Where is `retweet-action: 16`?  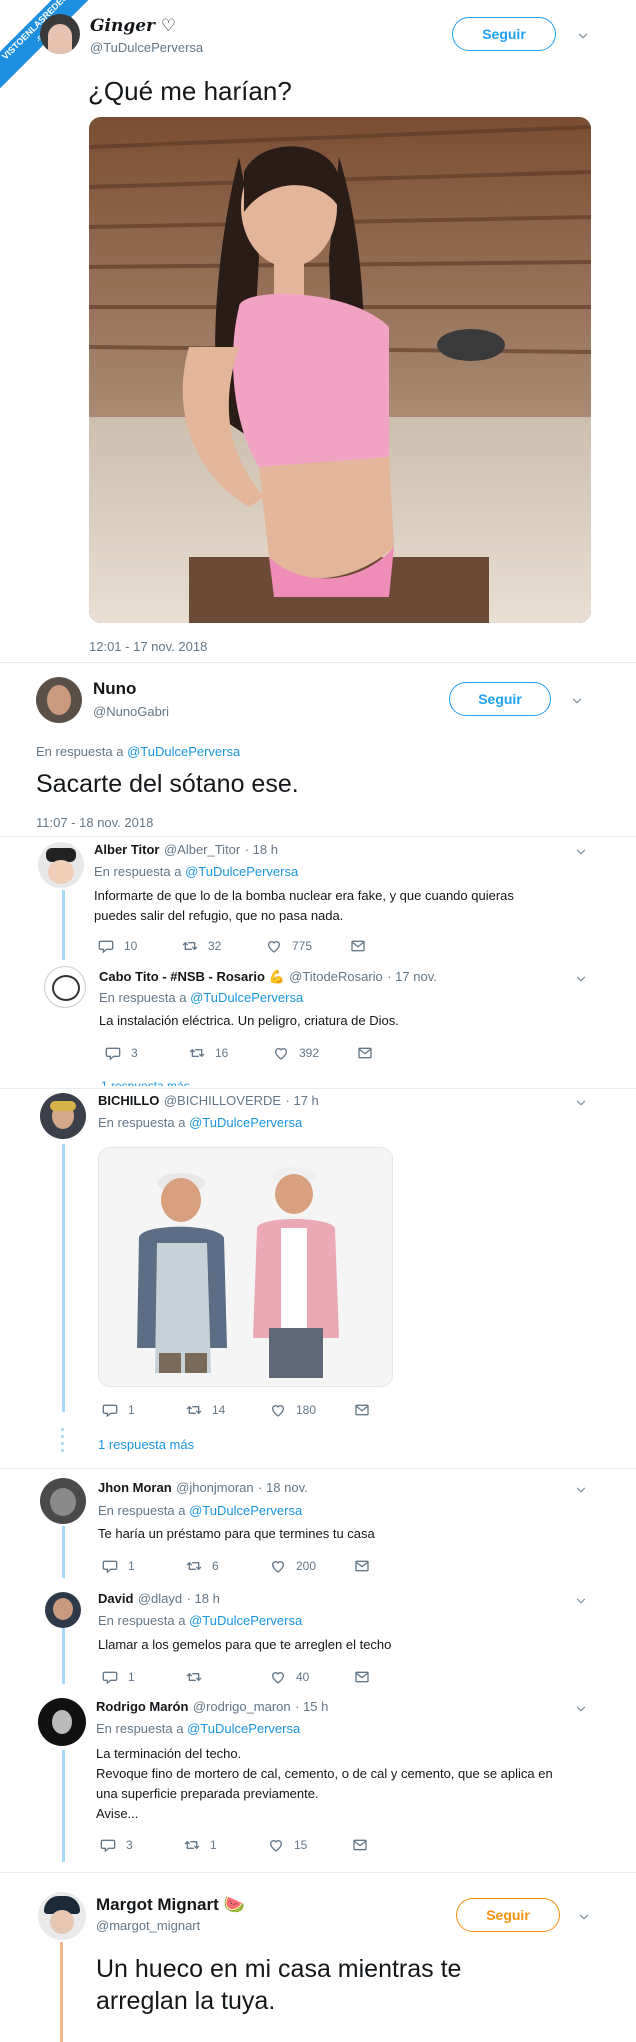
retweet-action: 16 is located at coordinates (212, 1053).